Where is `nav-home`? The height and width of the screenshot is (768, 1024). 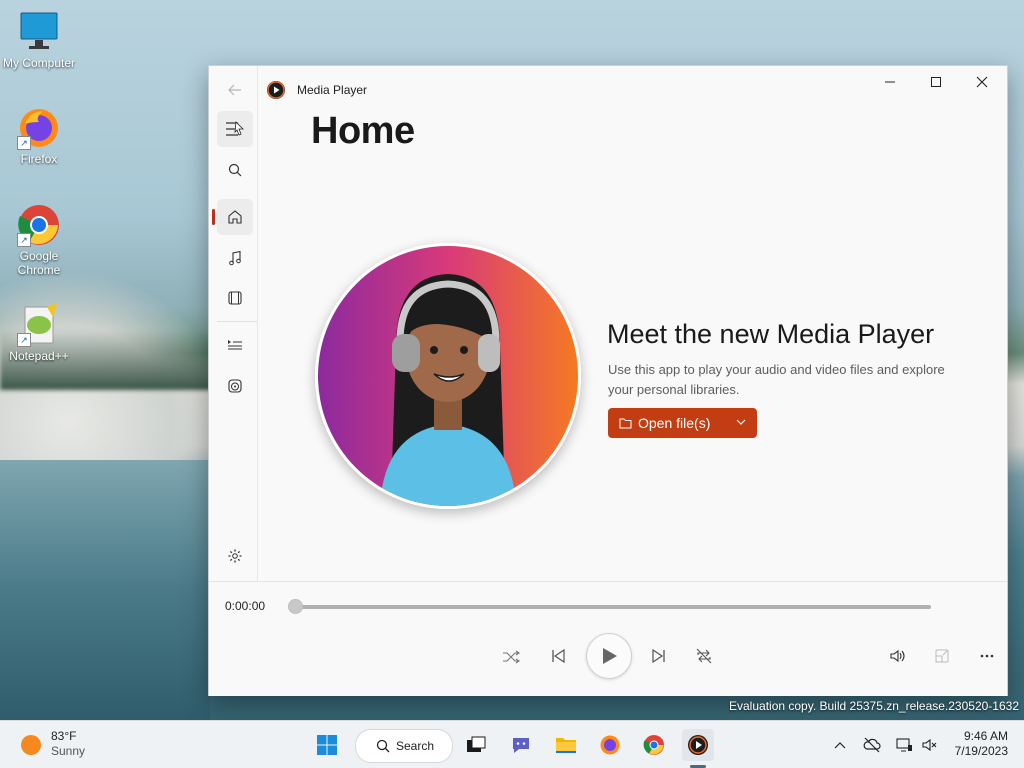
nav-home is located at coordinates (235, 217).